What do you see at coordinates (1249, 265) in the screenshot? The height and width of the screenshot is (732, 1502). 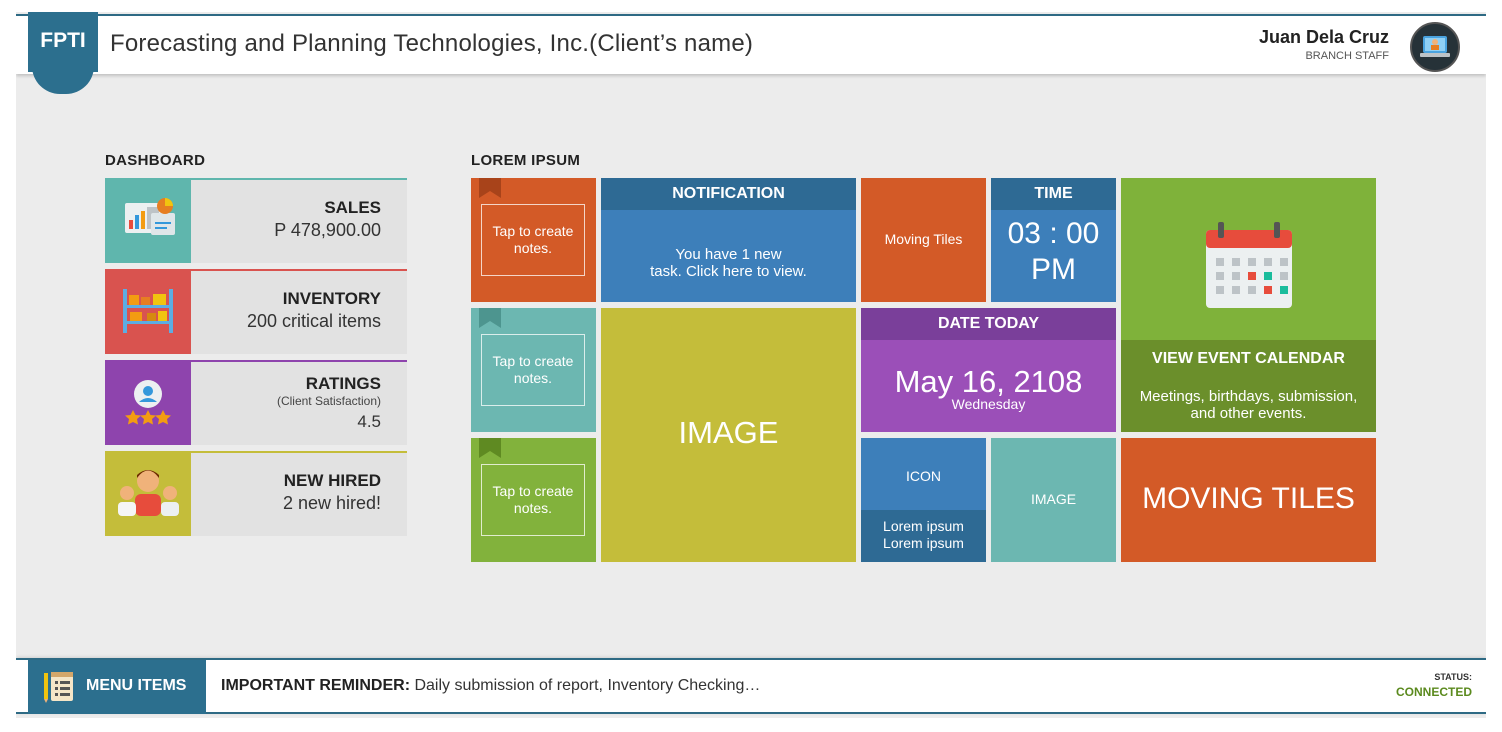 I see `calendar-icon` at bounding box center [1249, 265].